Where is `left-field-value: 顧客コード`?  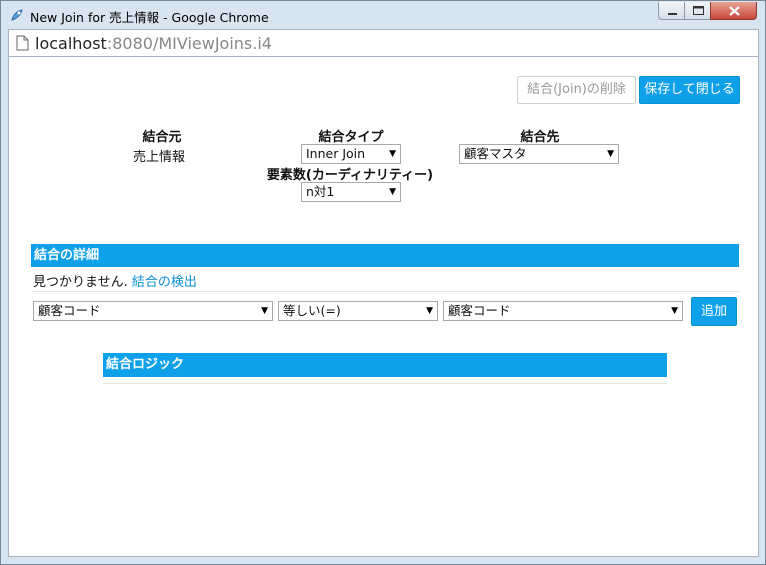
left-field-value: 顧客コード is located at coordinates (69, 310).